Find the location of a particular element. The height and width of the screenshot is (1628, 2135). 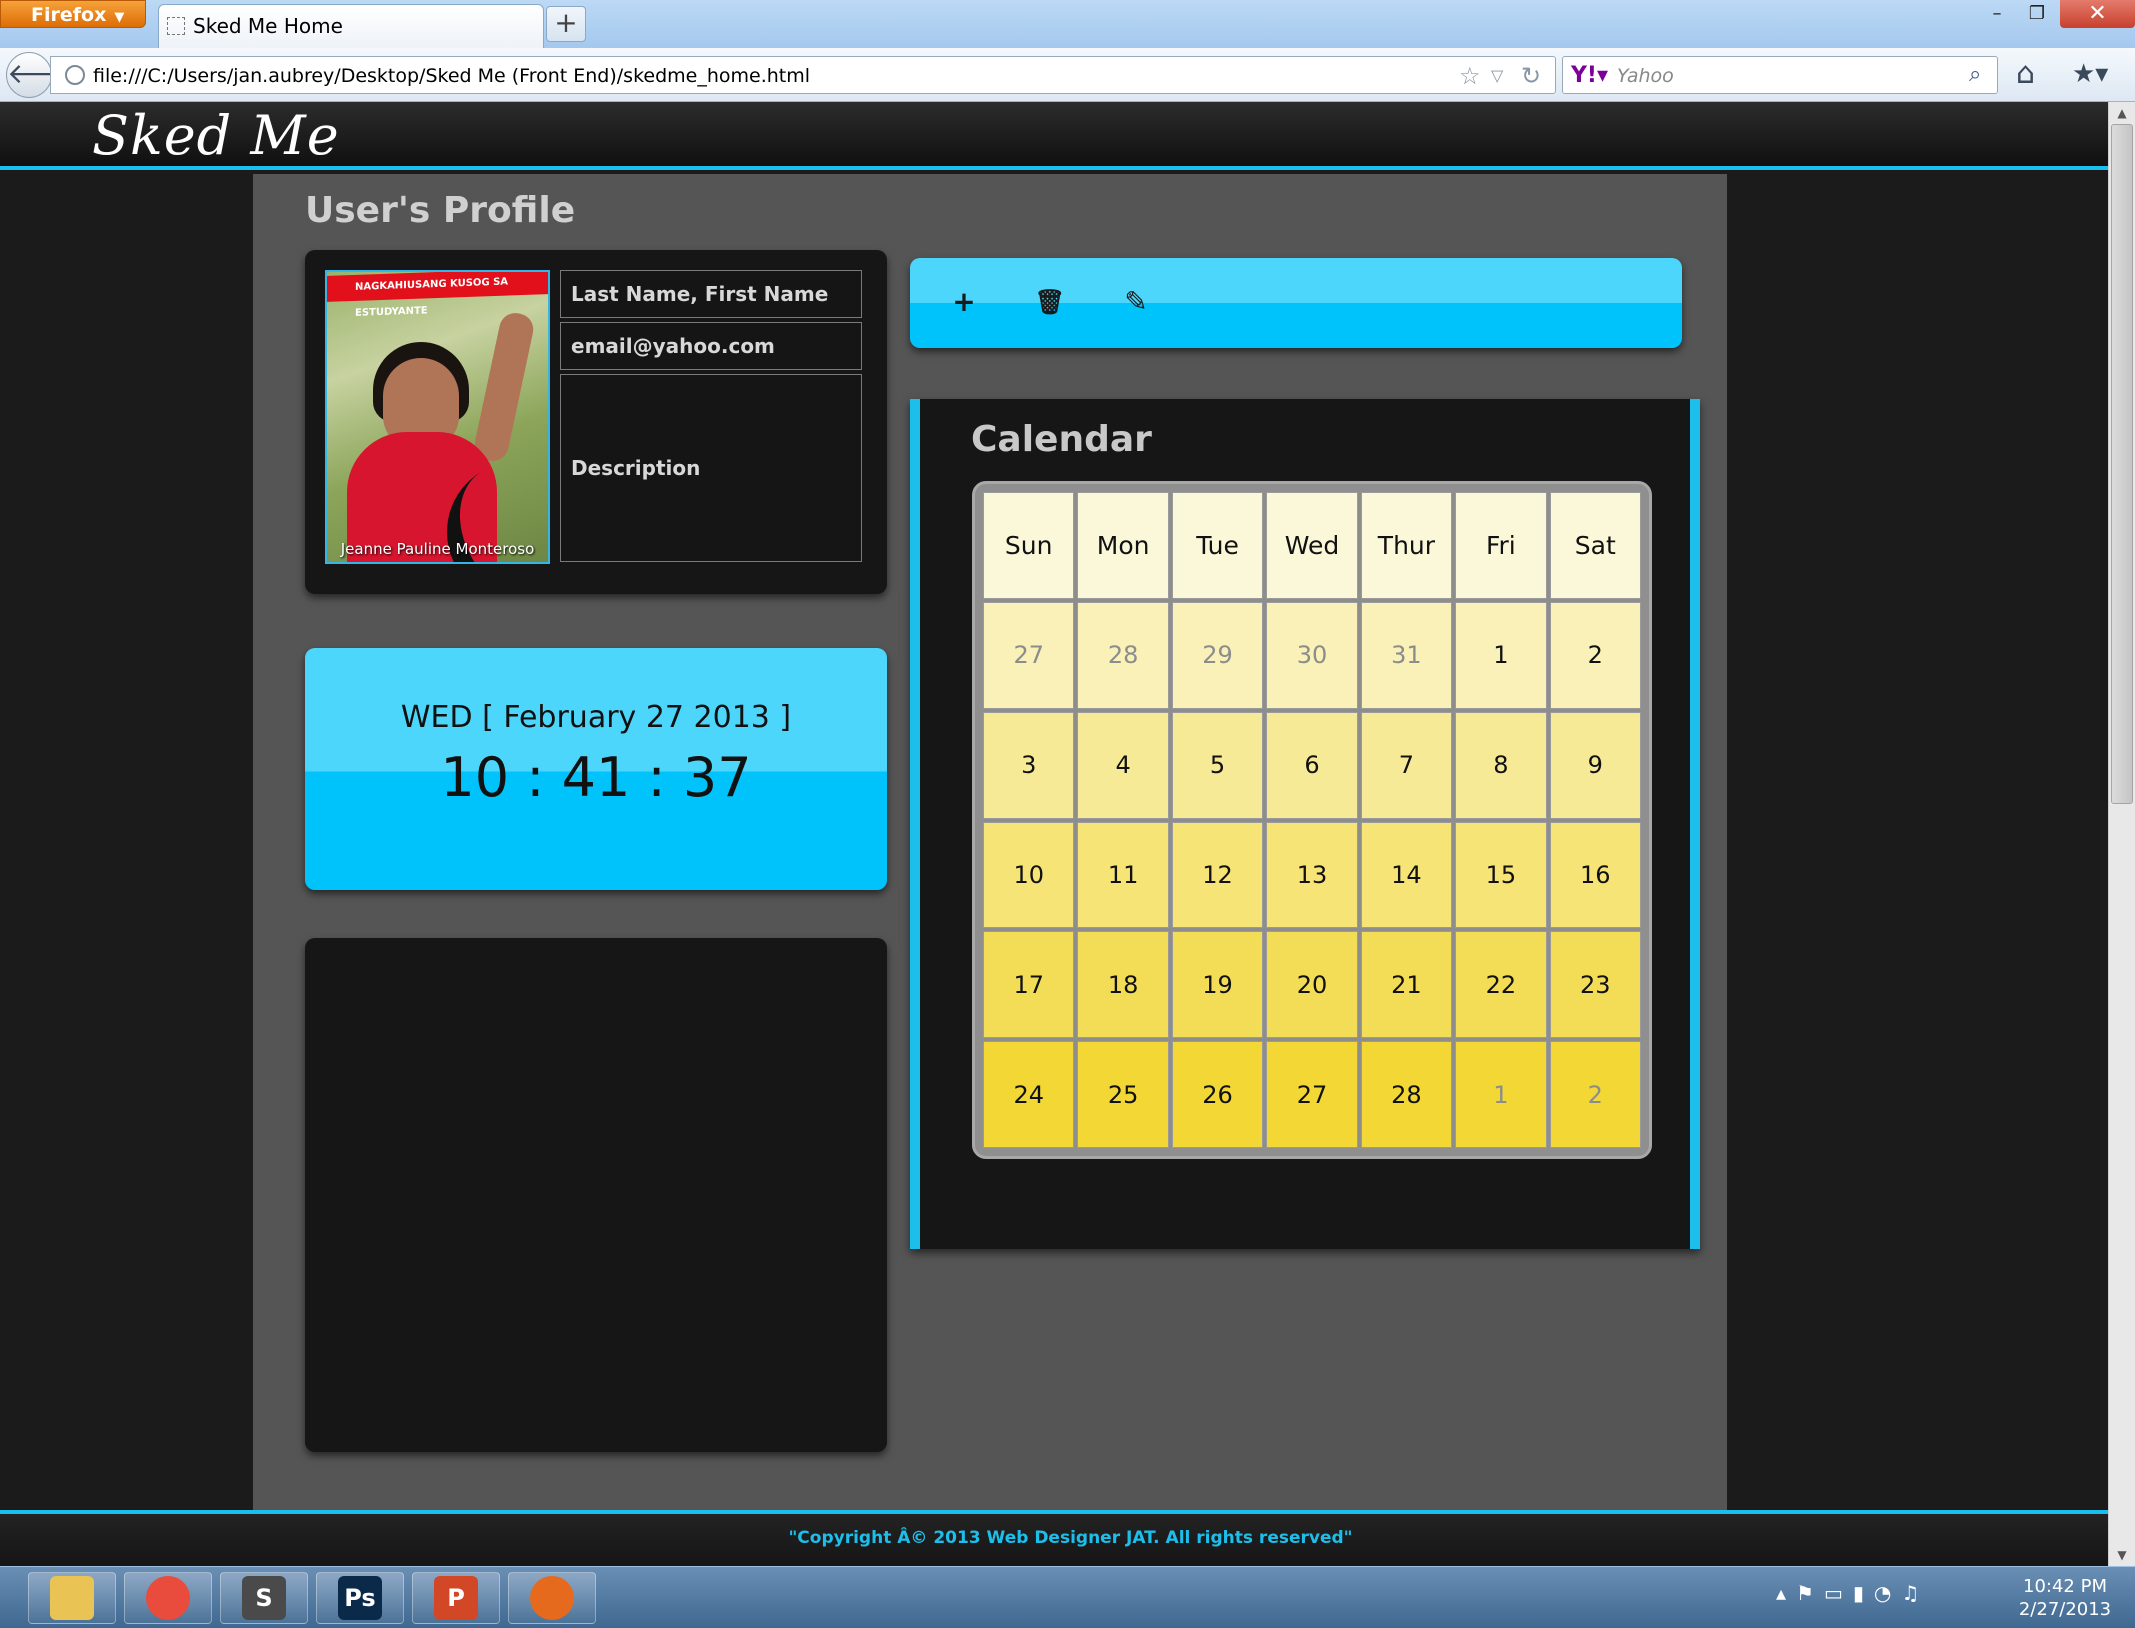

windows-taskbar: S Ps P ▴⚑▭▮◔♫ 10:42 PM 2/27/2013 is located at coordinates (1067, 1597).